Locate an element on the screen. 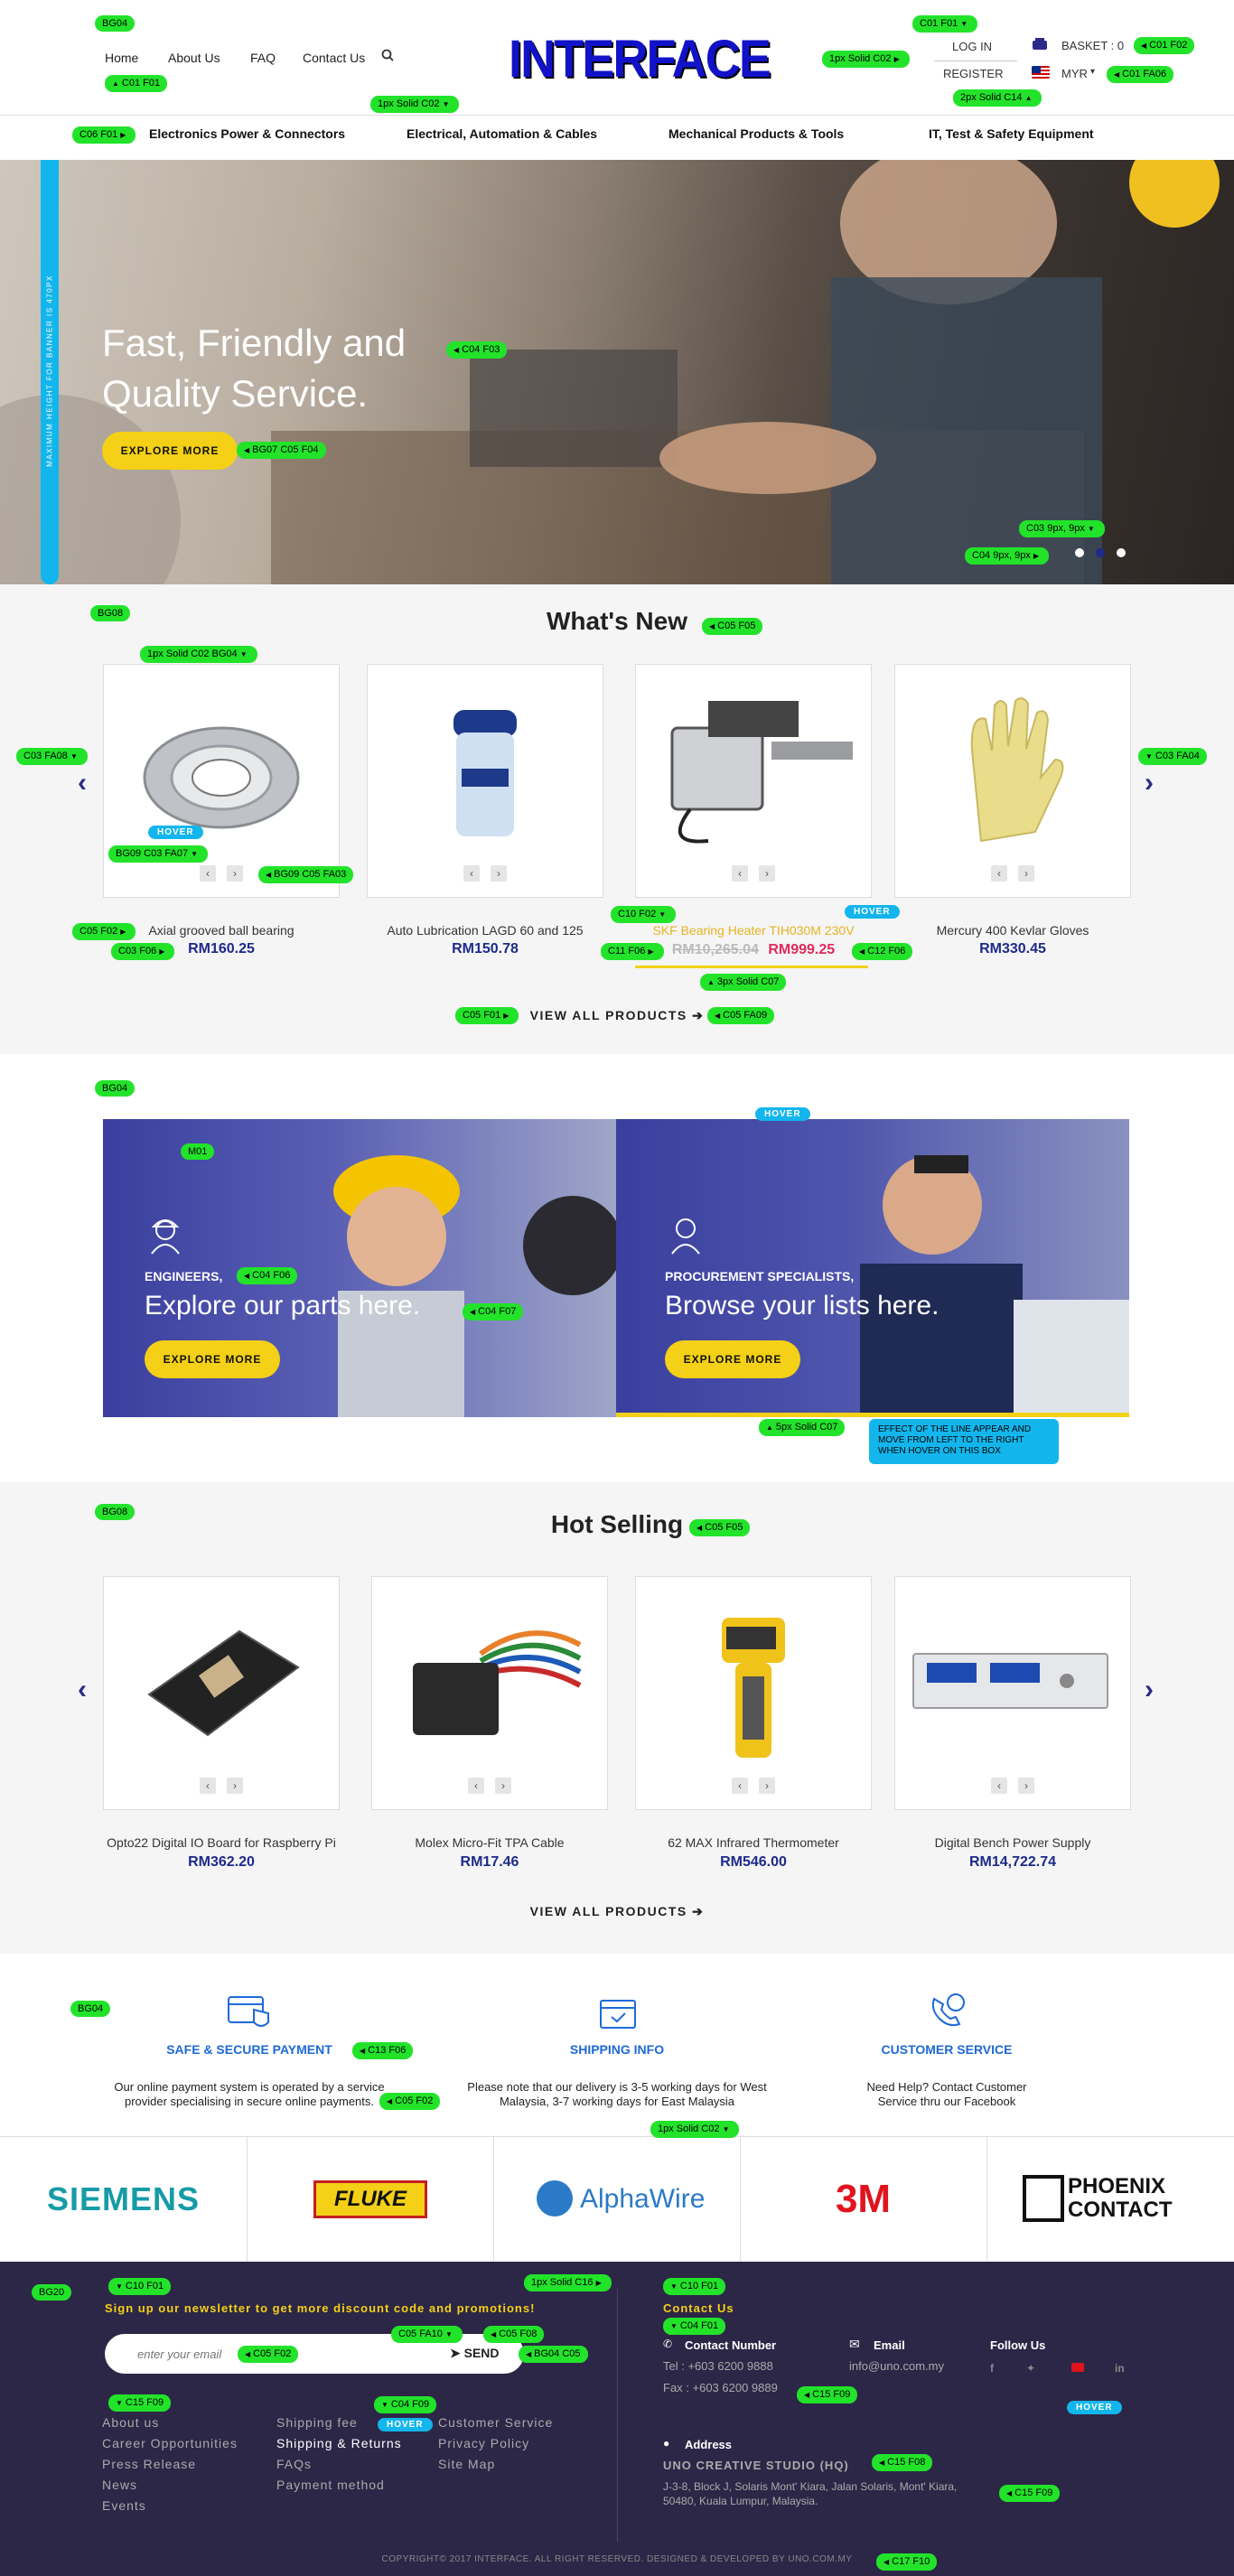 Image resolution: width=1234 pixels, height=2576 pixels. product-name: Opto22 Digital IO Board for Raspberry Pi is located at coordinates (222, 1842).